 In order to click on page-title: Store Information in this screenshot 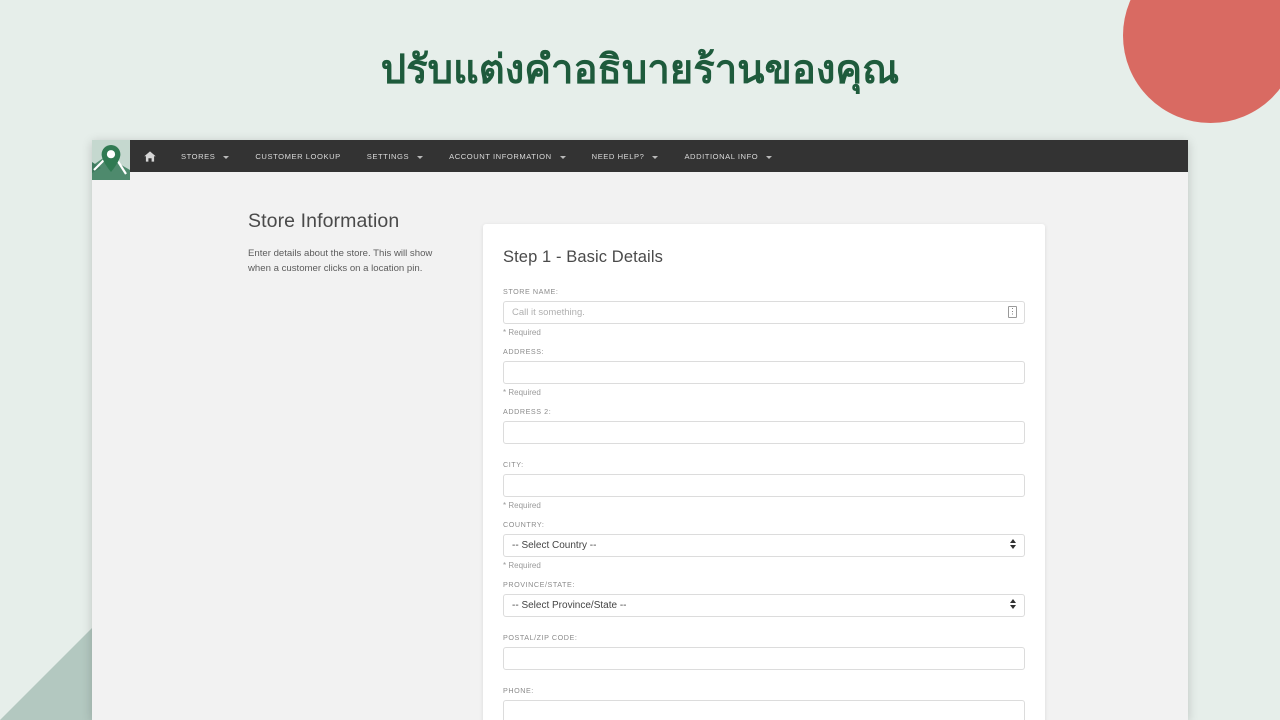, I will do `click(324, 221)`.